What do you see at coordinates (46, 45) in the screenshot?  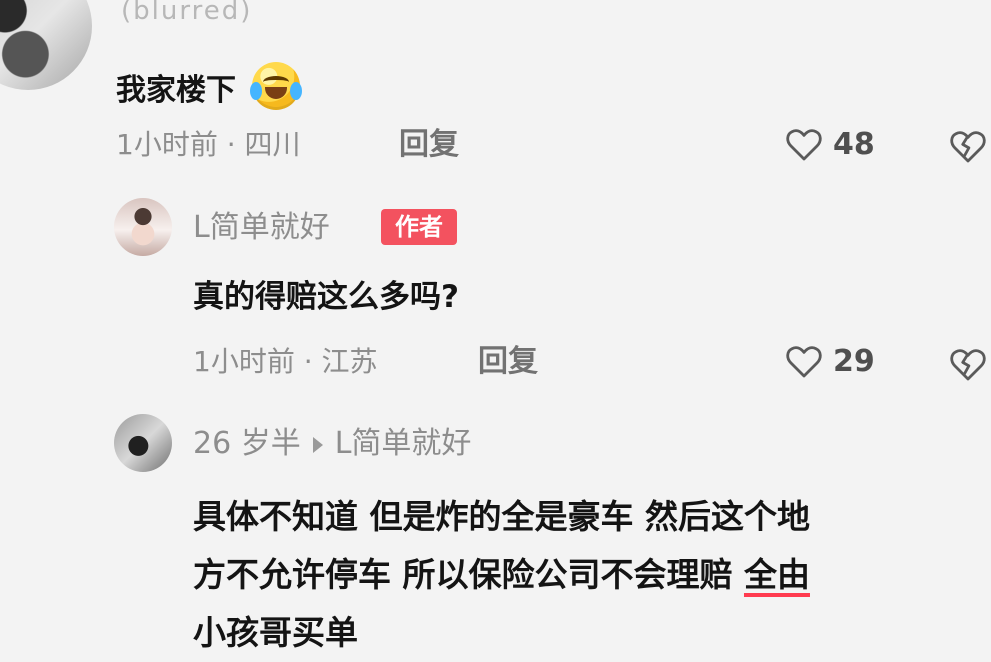 I see `commenter-avatar` at bounding box center [46, 45].